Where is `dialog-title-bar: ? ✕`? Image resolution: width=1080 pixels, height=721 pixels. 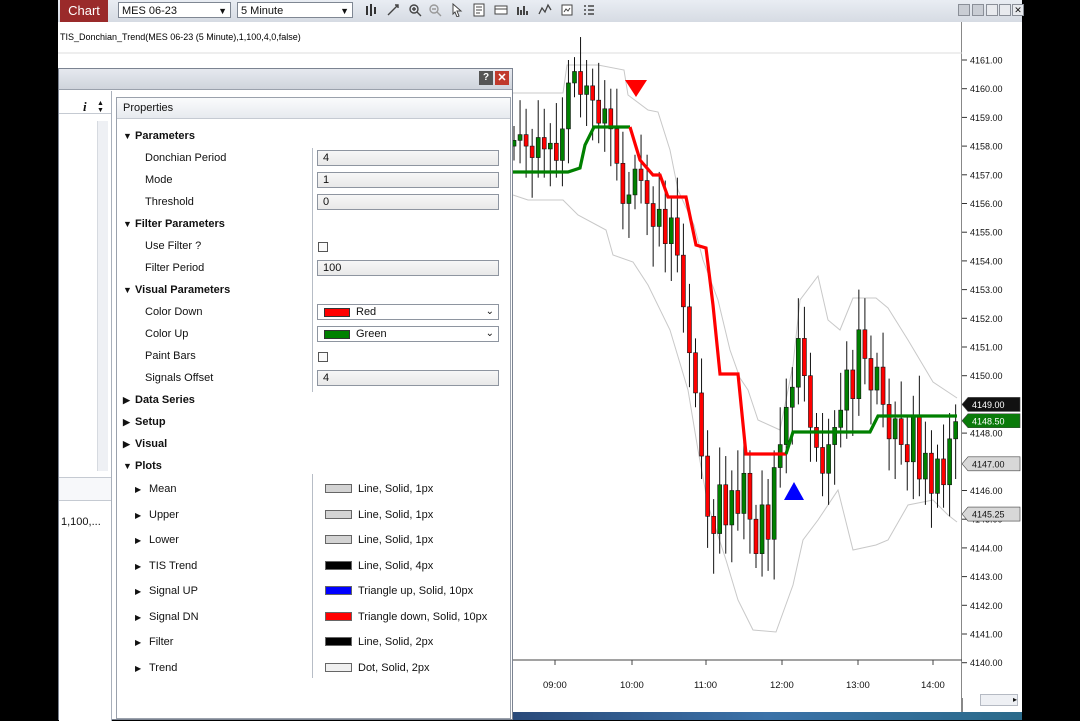 dialog-title-bar: ? ✕ is located at coordinates (285, 79).